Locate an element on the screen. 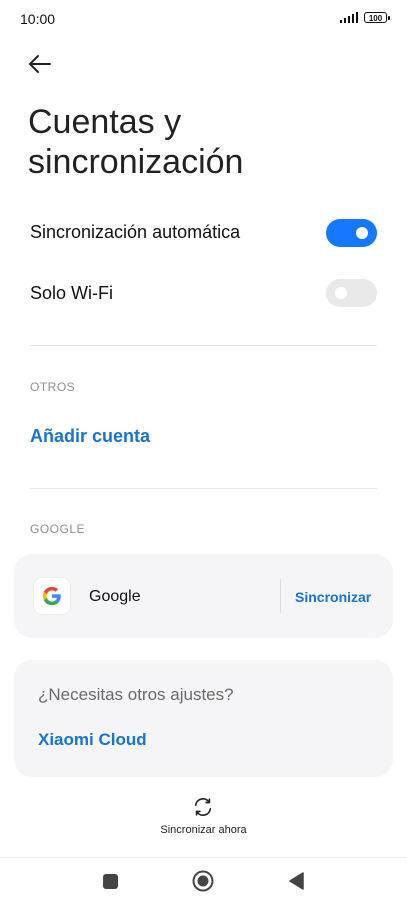 The image size is (407, 906). nav-divider is located at coordinates (203, 857).